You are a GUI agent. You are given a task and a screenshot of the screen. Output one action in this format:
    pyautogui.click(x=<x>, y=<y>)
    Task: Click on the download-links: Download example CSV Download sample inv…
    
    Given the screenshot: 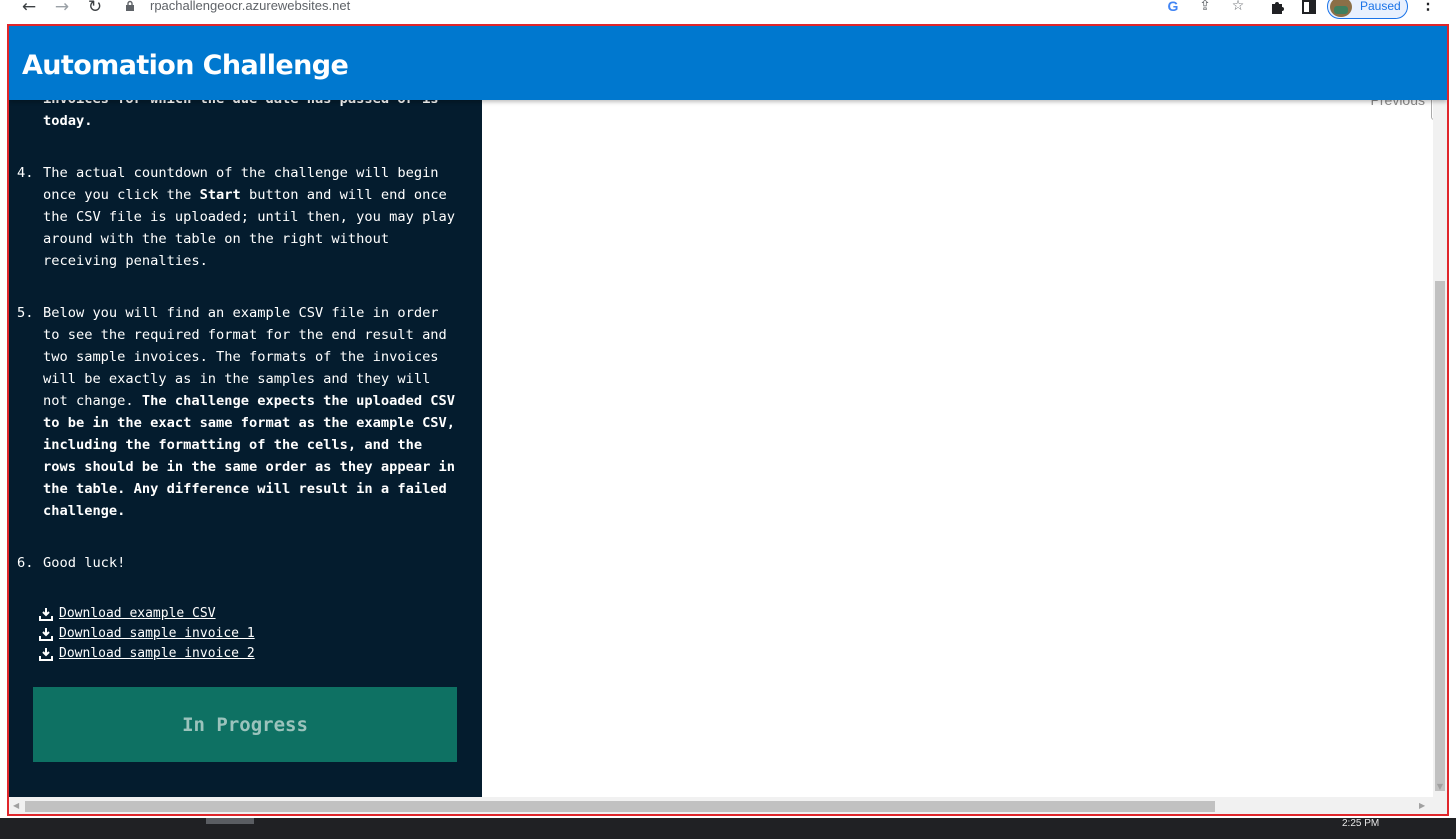 What is the action you would take?
    pyautogui.click(x=147, y=634)
    